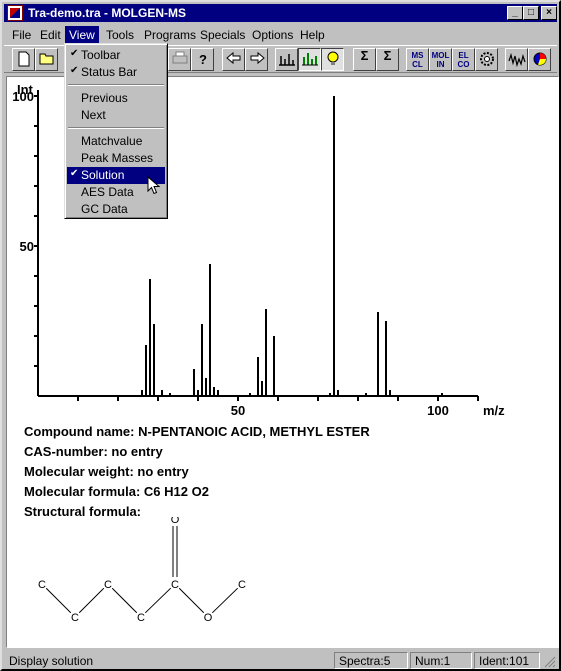 The width and height of the screenshot is (561, 671). What do you see at coordinates (104, 98) in the screenshot?
I see `previous-label: Previous` at bounding box center [104, 98].